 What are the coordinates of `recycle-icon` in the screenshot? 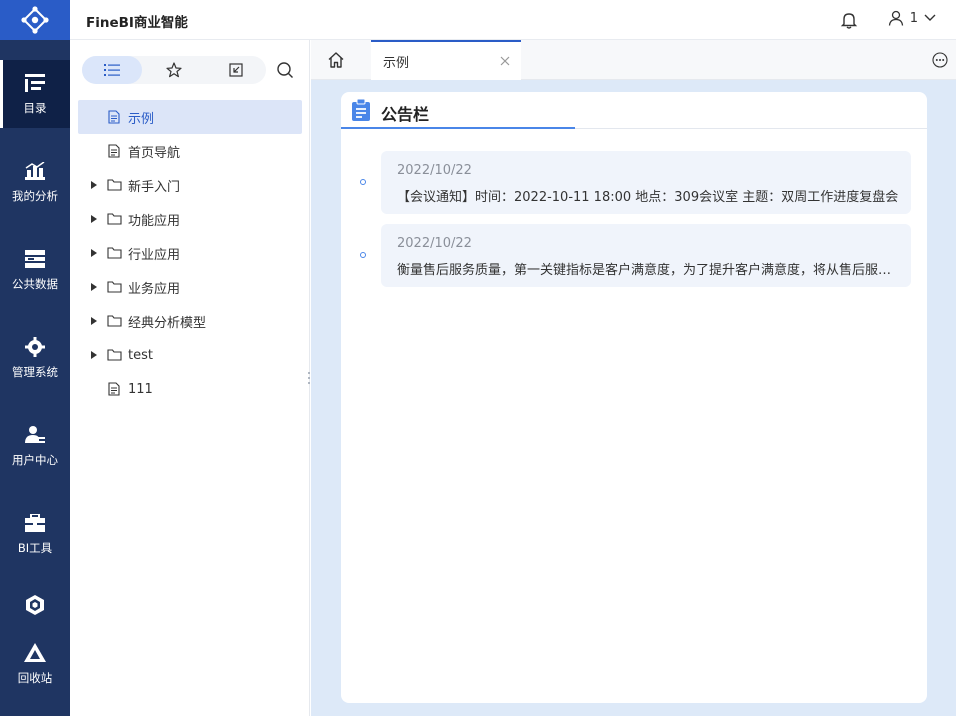 It's located at (35, 653).